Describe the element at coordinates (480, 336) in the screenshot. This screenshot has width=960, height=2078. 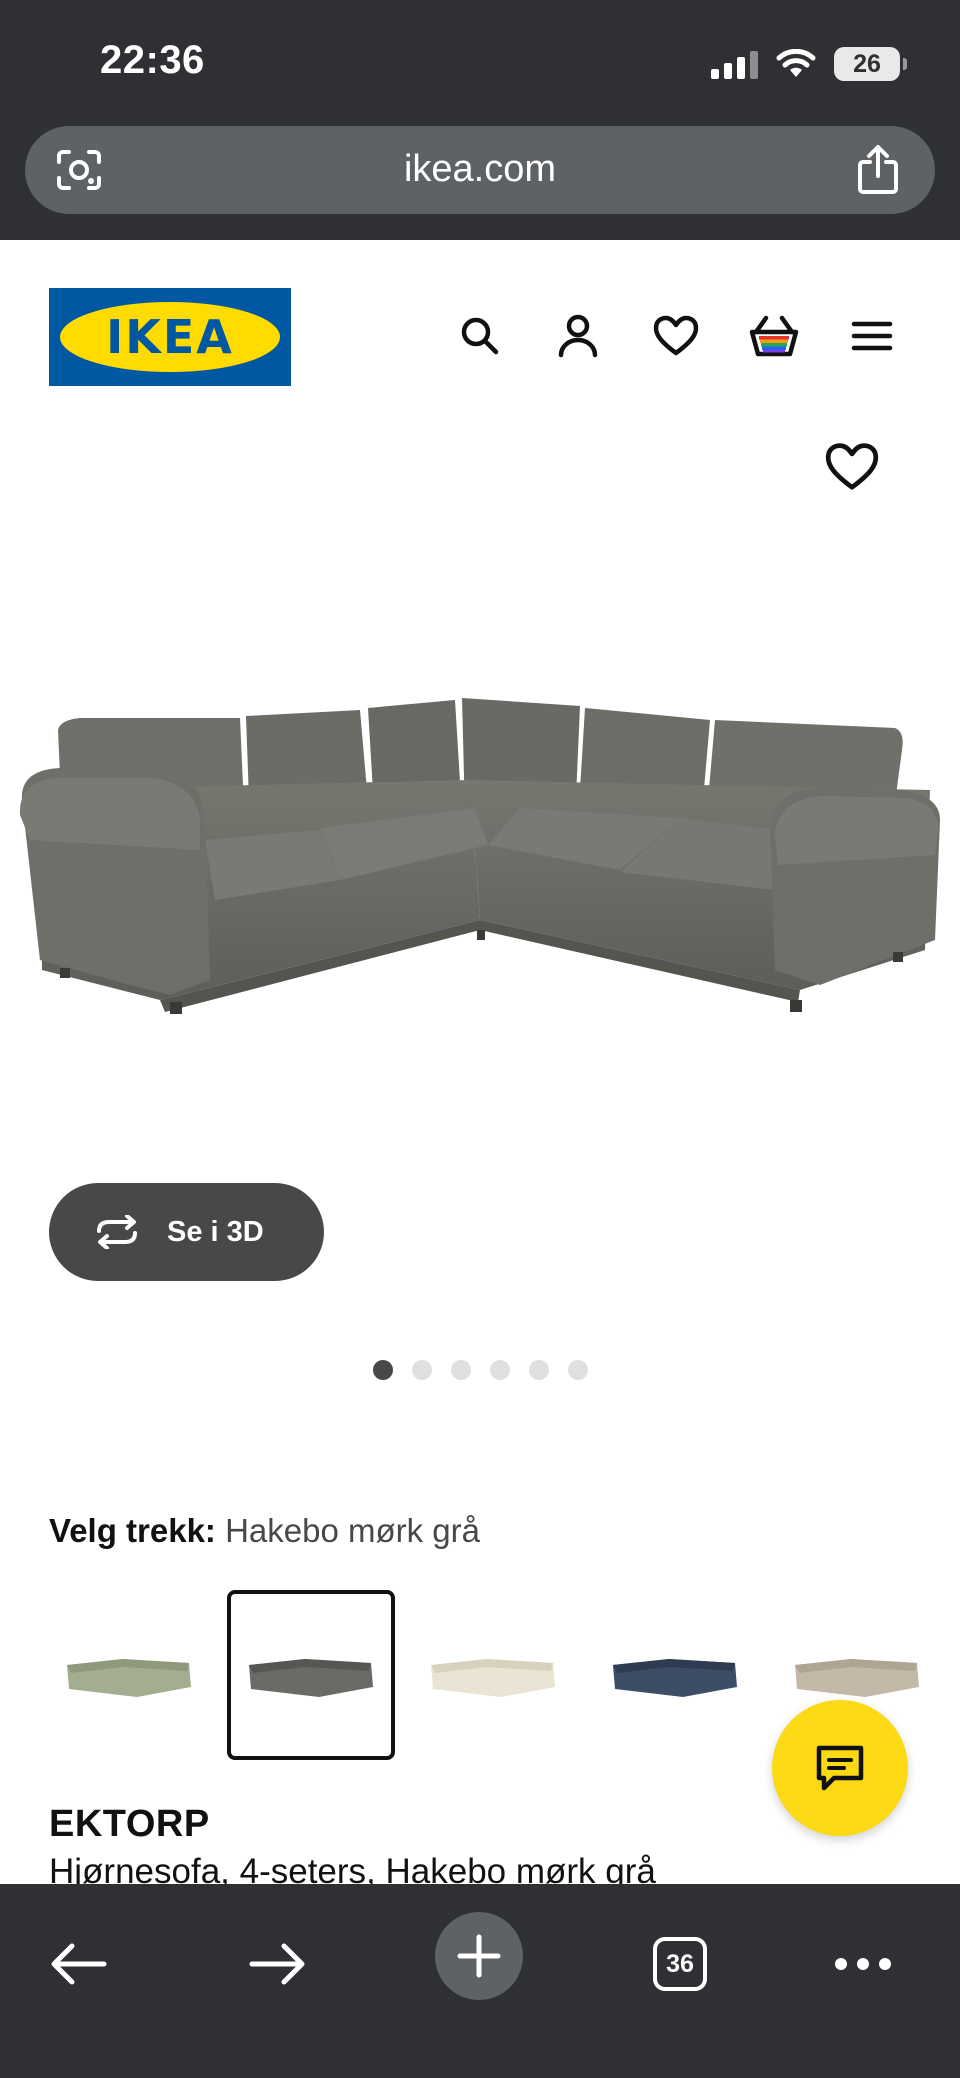
I see `search-icon` at that location.